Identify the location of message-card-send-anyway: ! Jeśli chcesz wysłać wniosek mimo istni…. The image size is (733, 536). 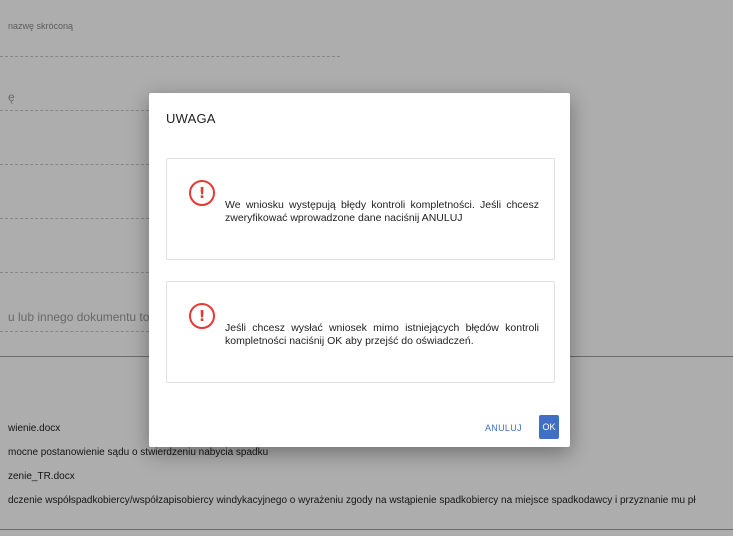
(360, 332).